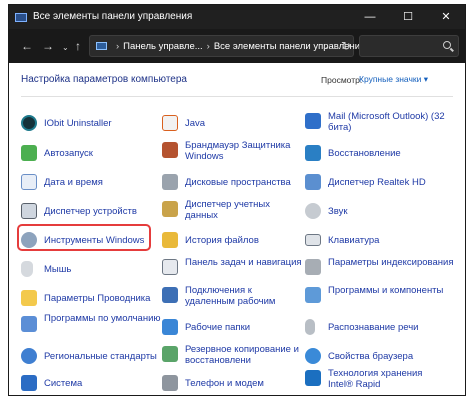 The width and height of the screenshot is (474, 403). Describe the element at coordinates (227, 210) in the screenshot. I see `item-label: Диспетчер учетных данных` at that location.